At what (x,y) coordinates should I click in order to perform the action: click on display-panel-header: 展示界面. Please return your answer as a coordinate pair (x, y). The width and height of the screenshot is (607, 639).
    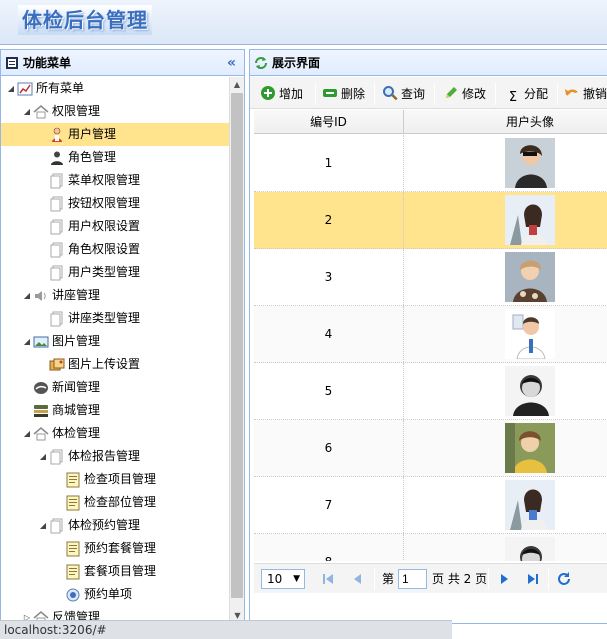
    Looking at the image, I should click on (428, 63).